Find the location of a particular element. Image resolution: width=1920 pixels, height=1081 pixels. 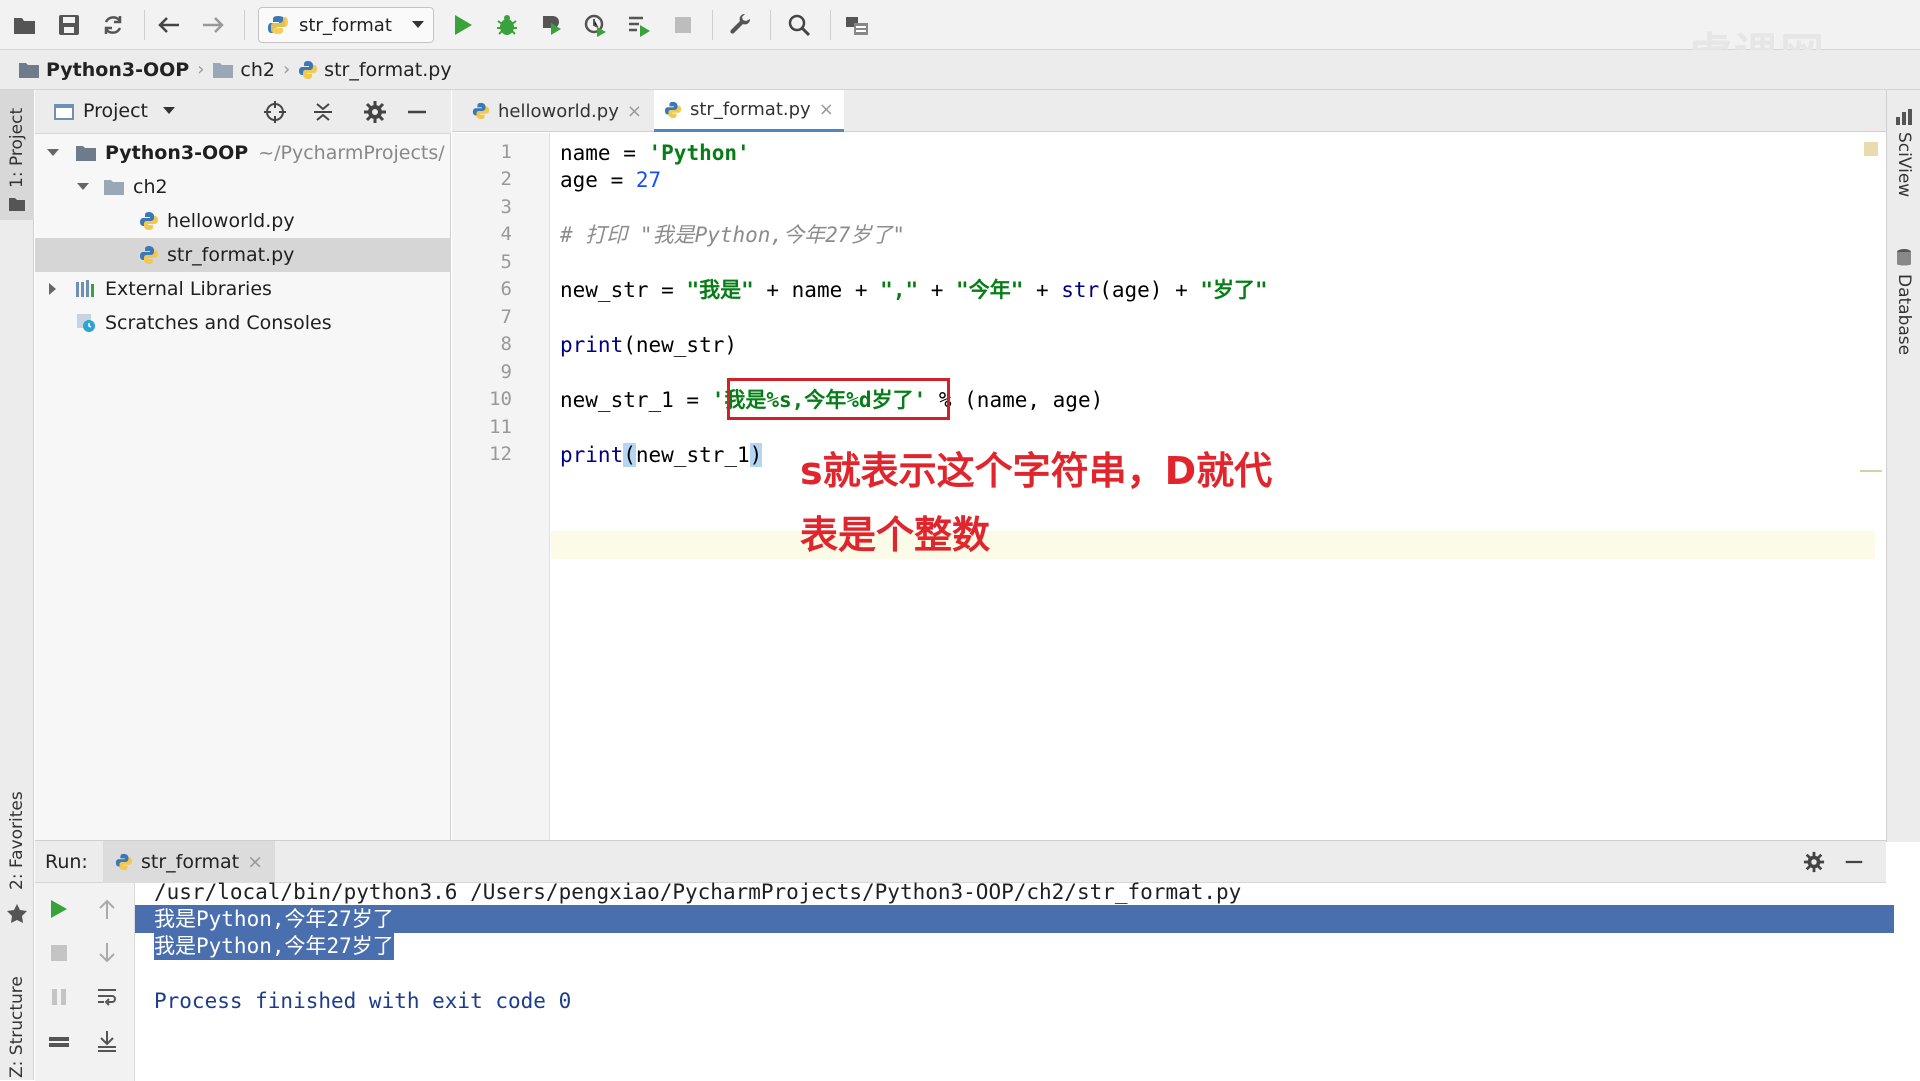

project-panel-header: Project is located at coordinates (243, 112).